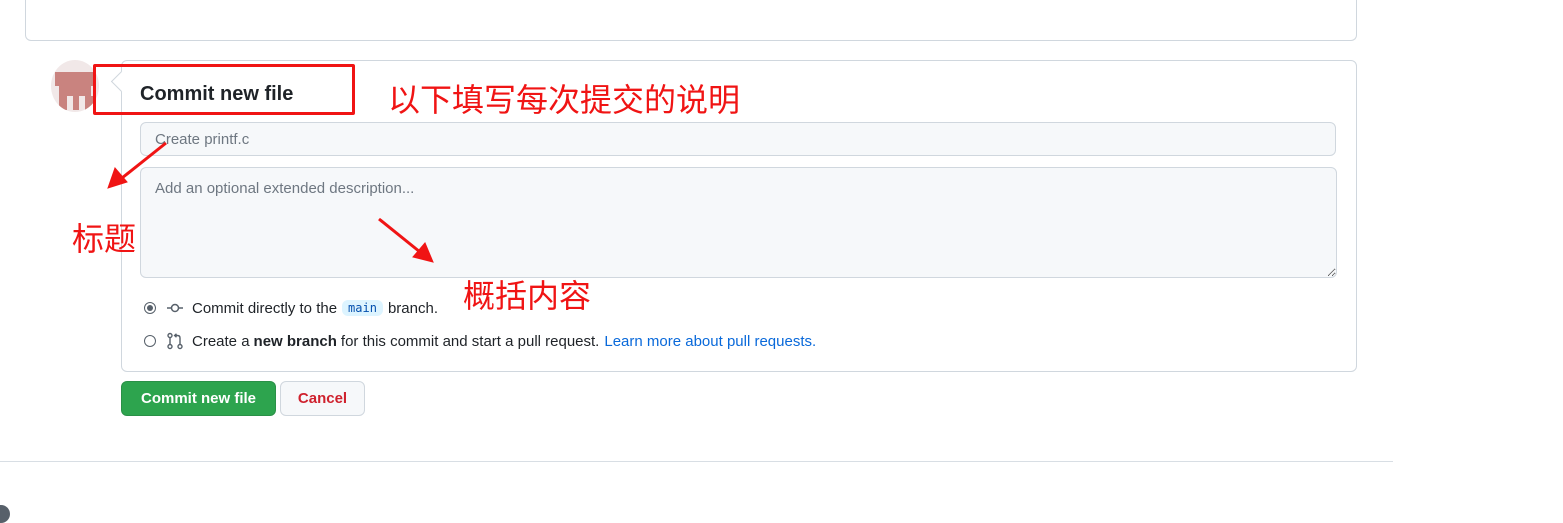  Describe the element at coordinates (270, 202) in the screenshot. I see `annotation-arrows` at that location.